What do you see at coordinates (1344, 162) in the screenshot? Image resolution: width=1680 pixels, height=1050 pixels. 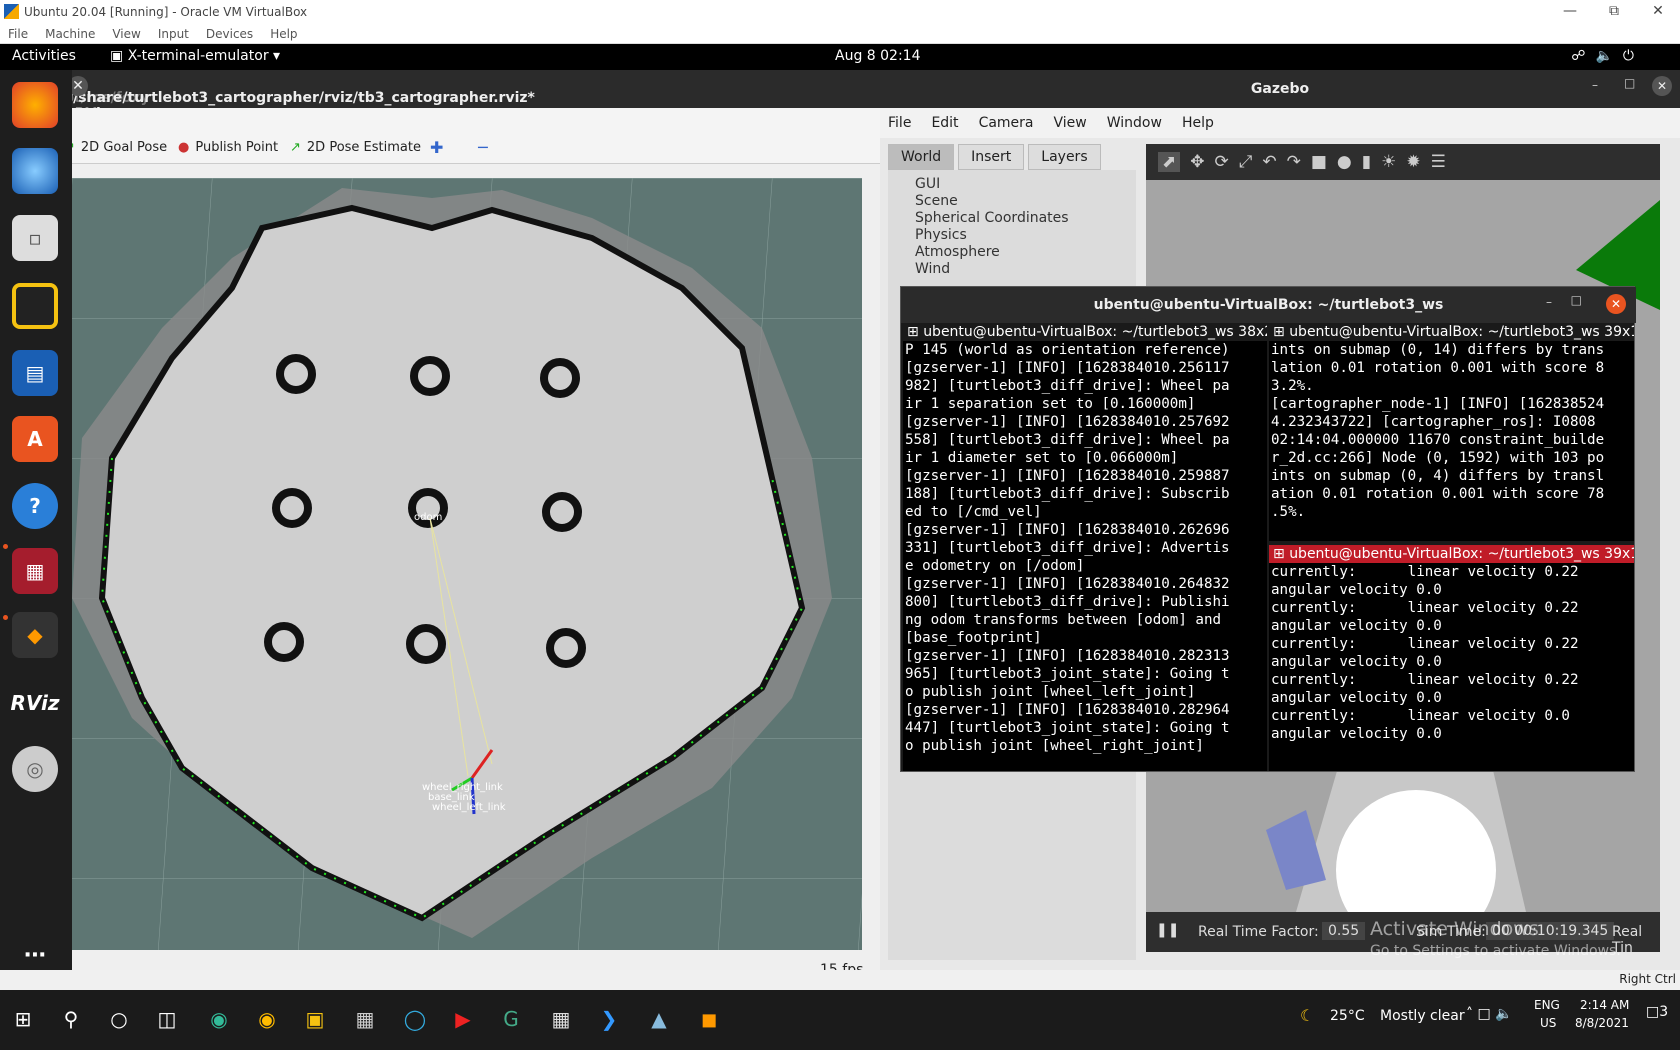 I see `sphere-shape-icon: ●` at bounding box center [1344, 162].